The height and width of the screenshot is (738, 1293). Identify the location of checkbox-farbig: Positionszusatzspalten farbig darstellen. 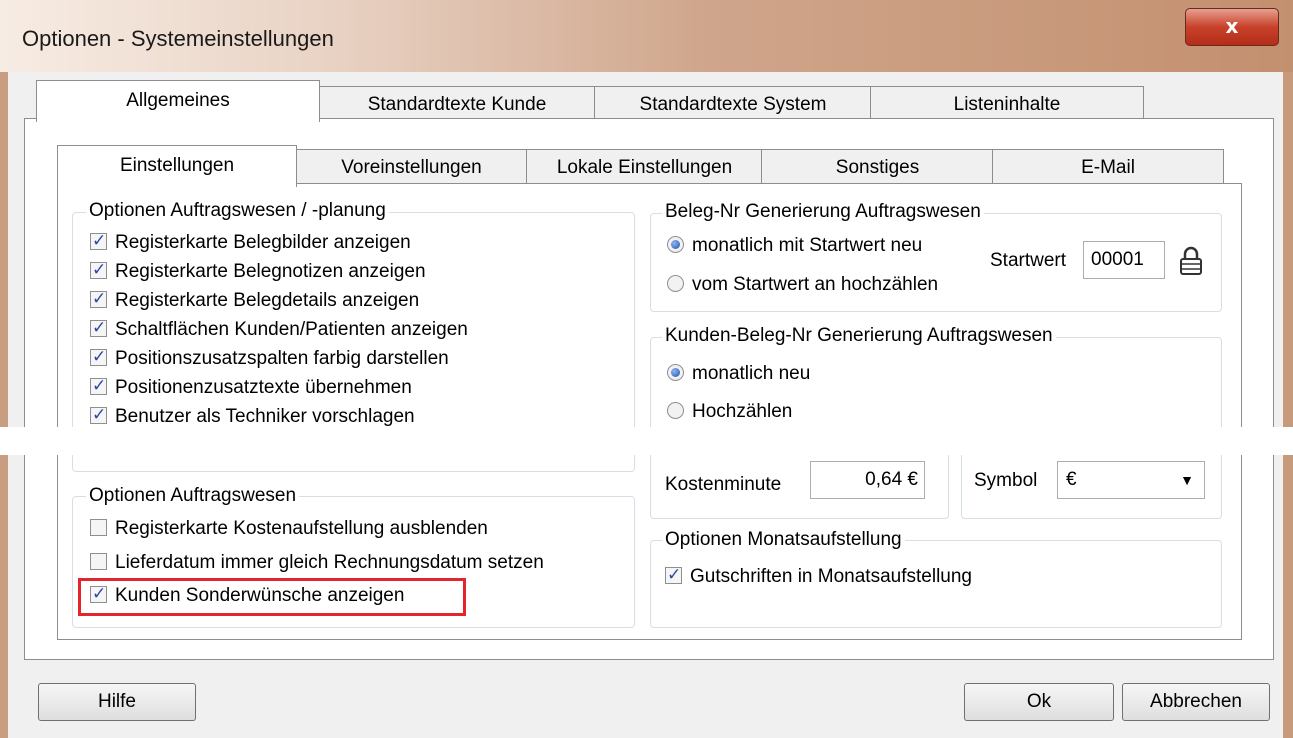
(269, 358).